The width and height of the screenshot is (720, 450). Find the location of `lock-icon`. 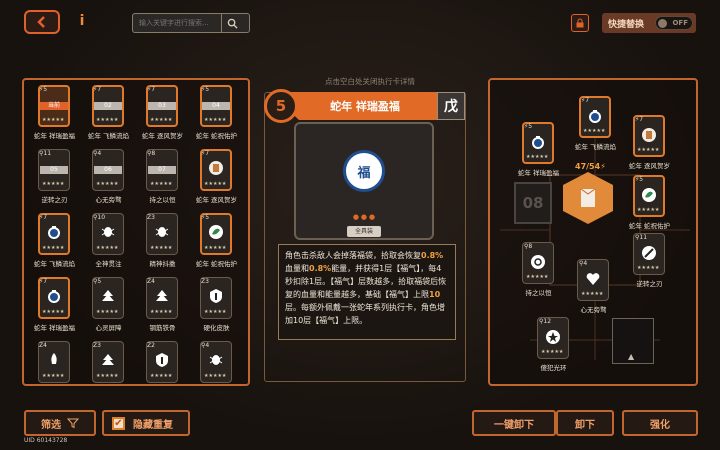

lock-icon is located at coordinates (580, 23).